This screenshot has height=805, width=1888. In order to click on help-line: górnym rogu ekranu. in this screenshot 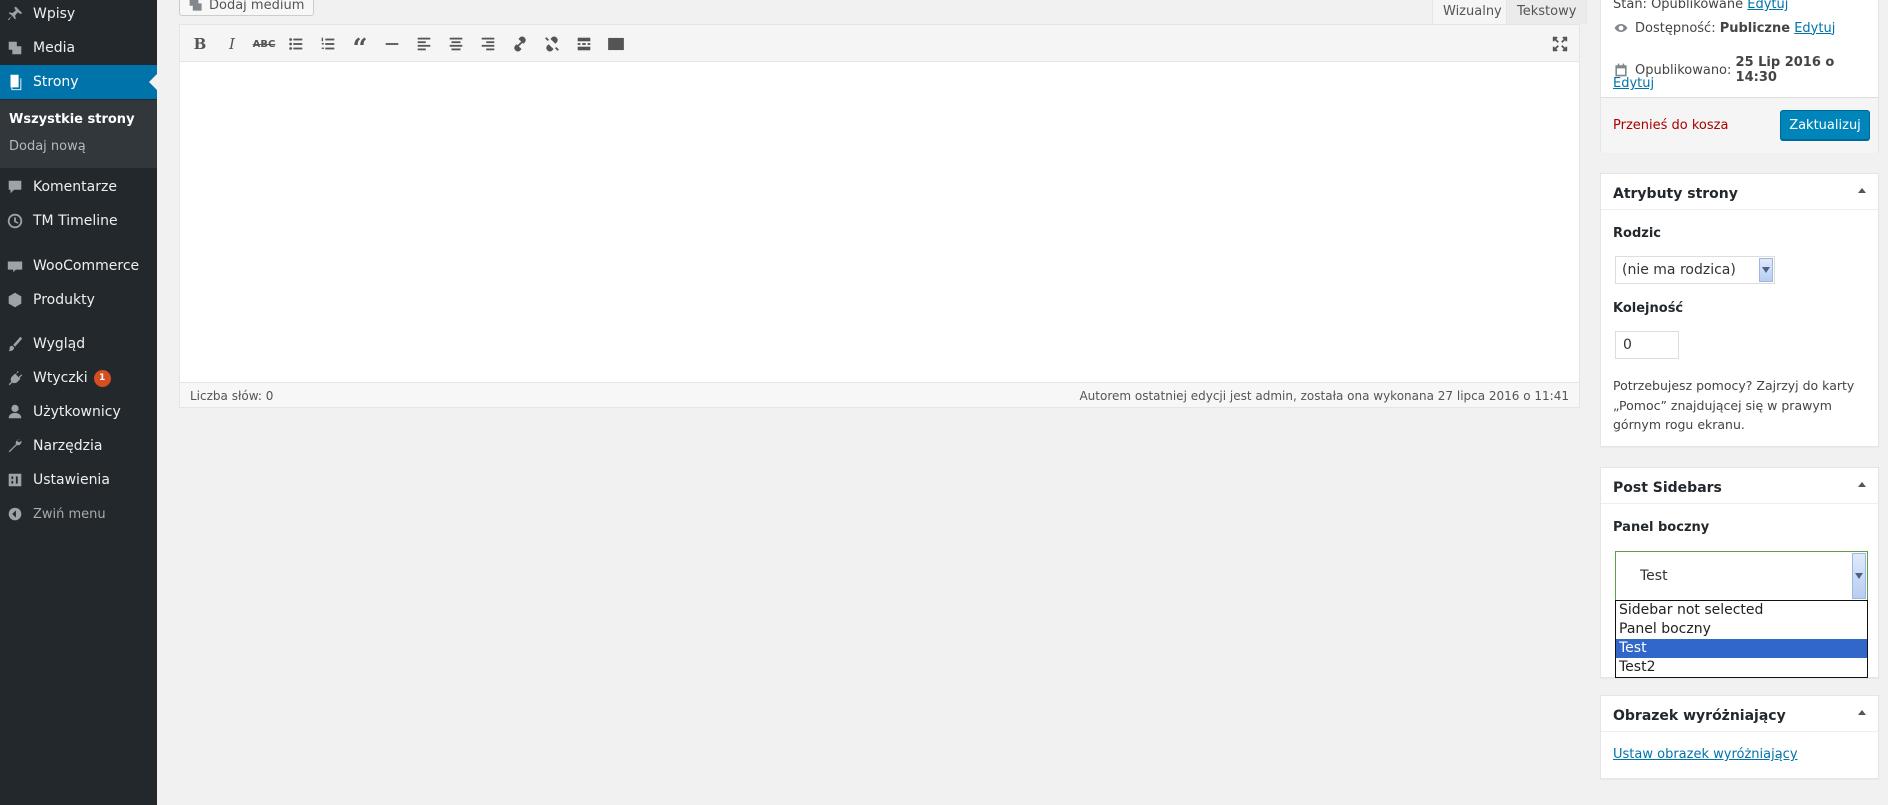, I will do `click(1679, 424)`.